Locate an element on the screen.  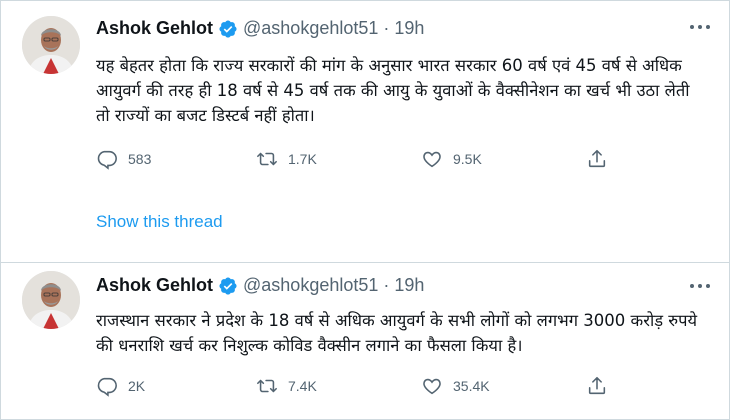
like-button: 9.5K is located at coordinates (451, 159).